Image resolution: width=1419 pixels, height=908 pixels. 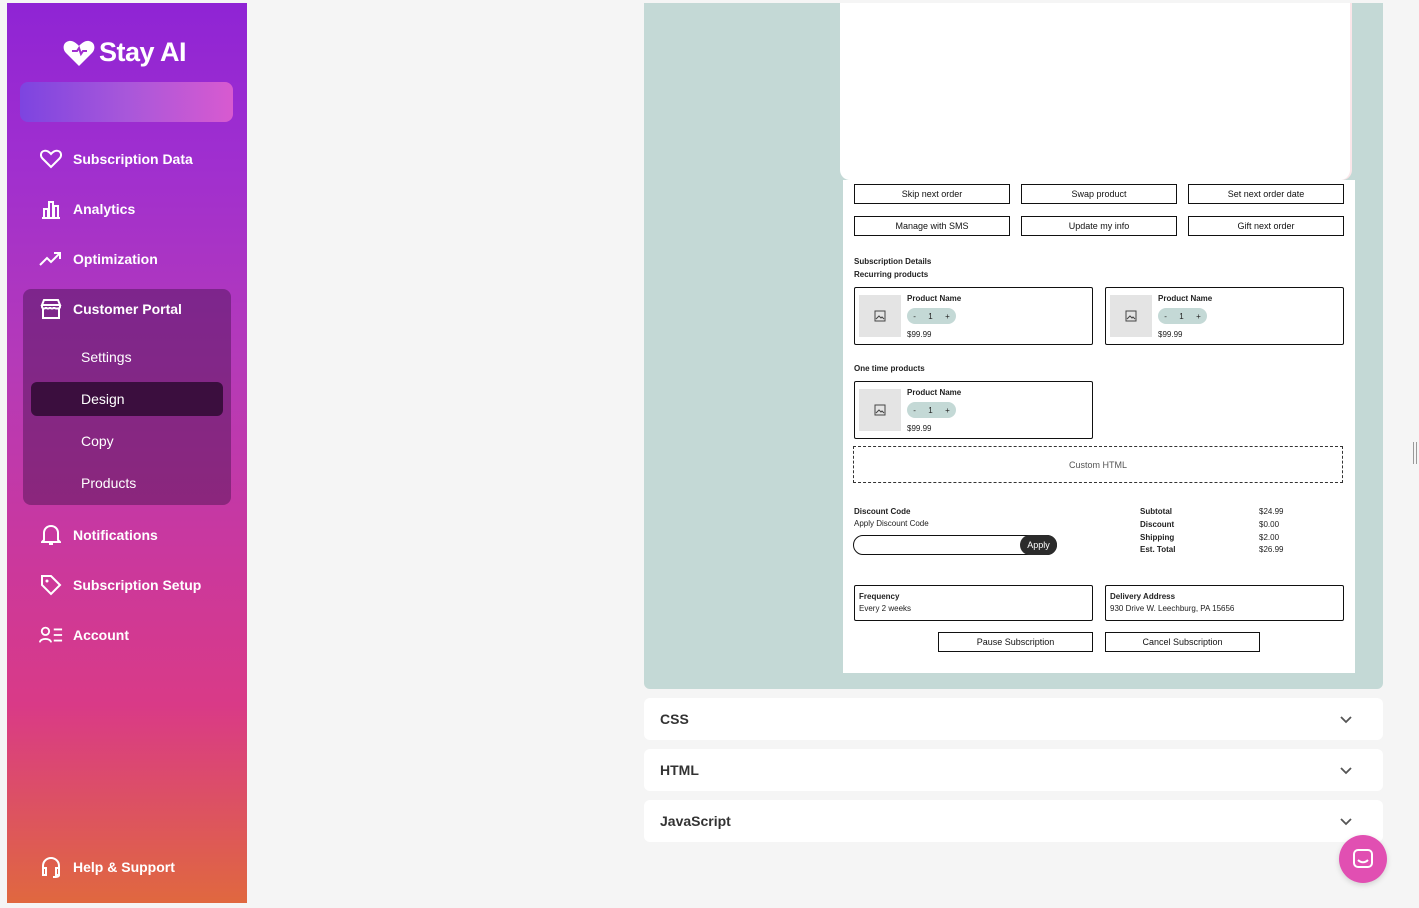 What do you see at coordinates (695, 821) in the screenshot?
I see `accordion-title: JavaScript` at bounding box center [695, 821].